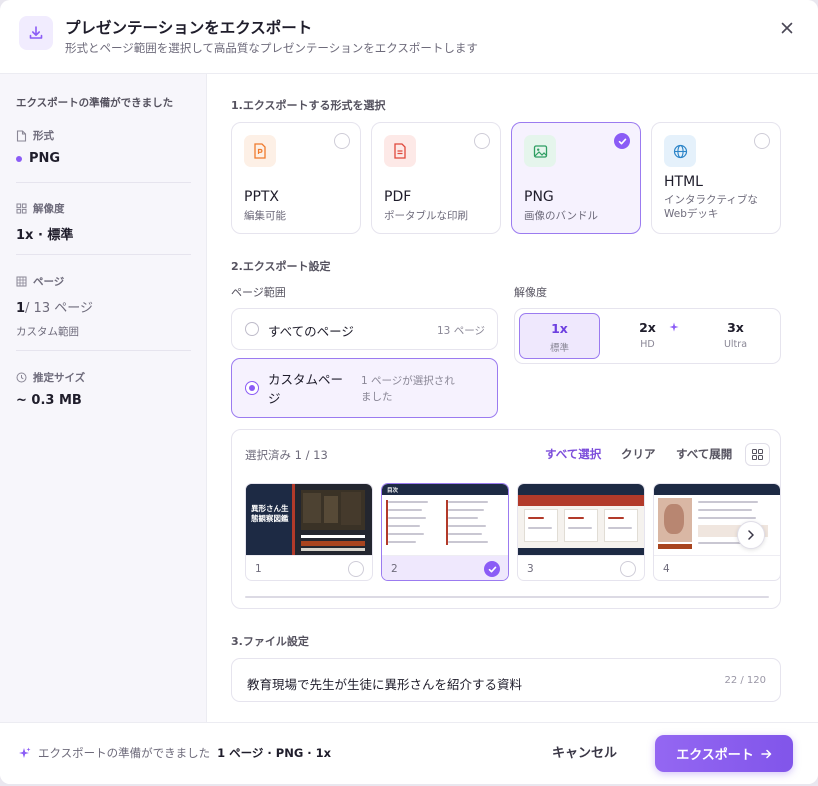 The height and width of the screenshot is (786, 818). I want to click on format-name: PPTX, so click(262, 197).